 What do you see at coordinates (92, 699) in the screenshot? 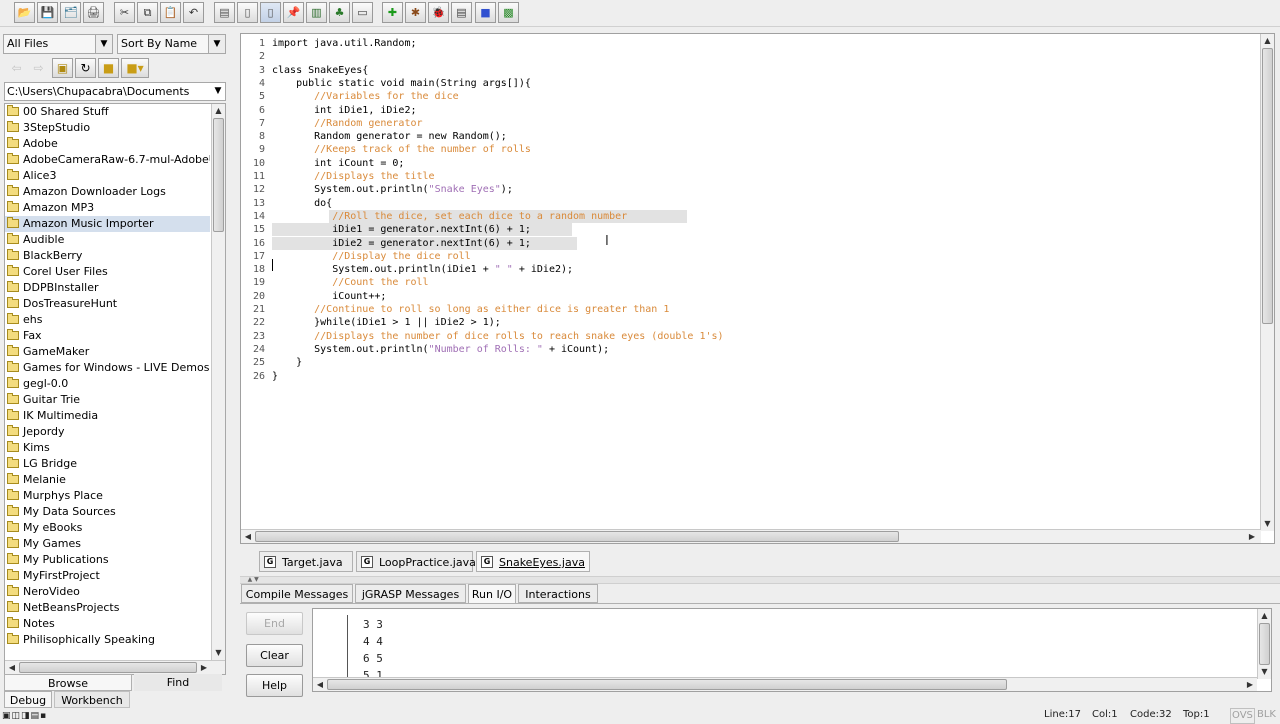
I see `tab-workbench: Workbench` at bounding box center [92, 699].